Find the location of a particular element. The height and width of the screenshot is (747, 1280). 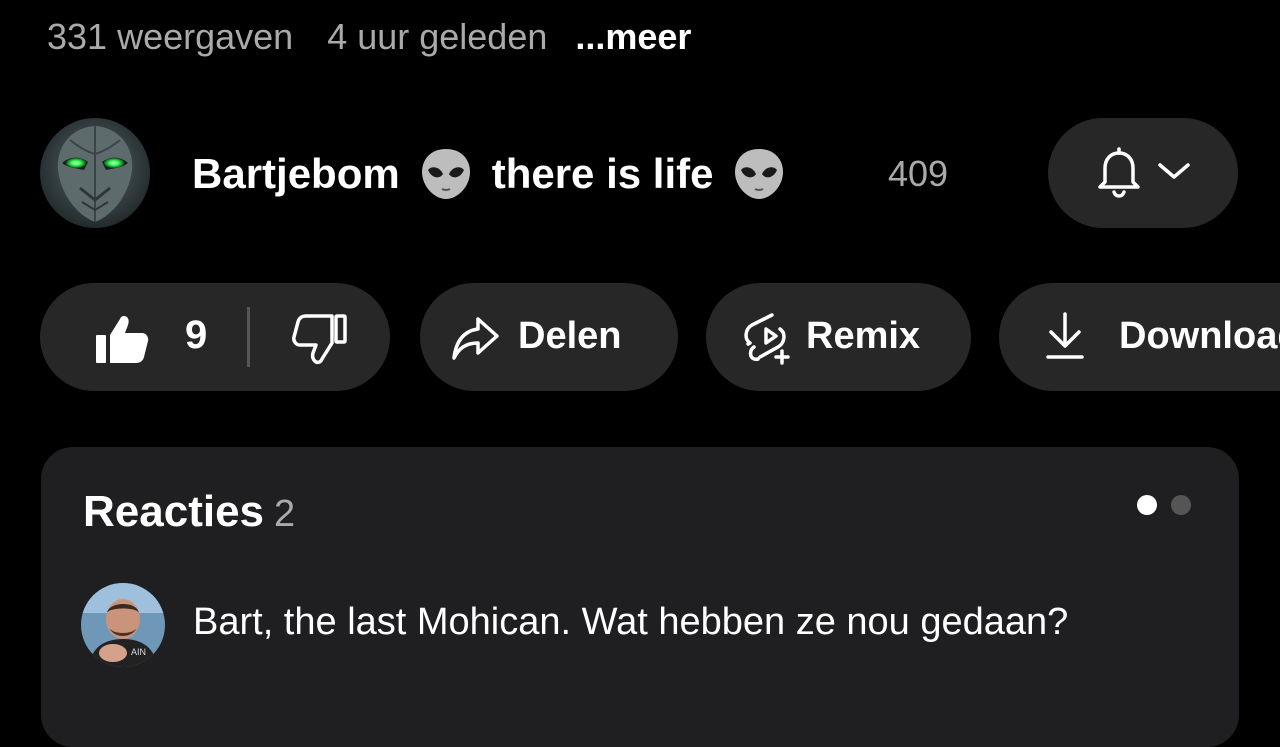

download-icon is located at coordinates (1065, 341).